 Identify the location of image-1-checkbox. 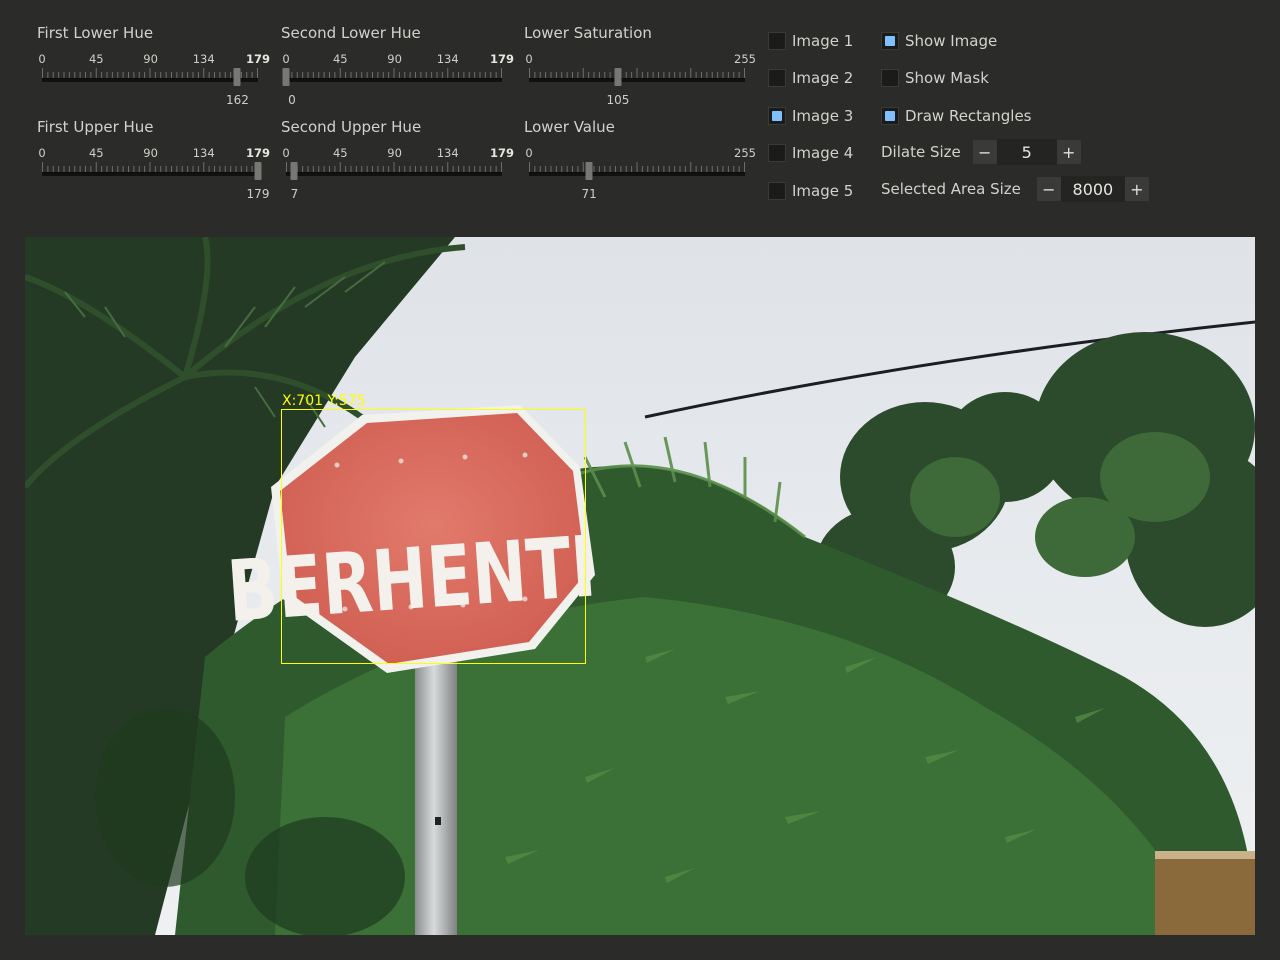
(777, 41).